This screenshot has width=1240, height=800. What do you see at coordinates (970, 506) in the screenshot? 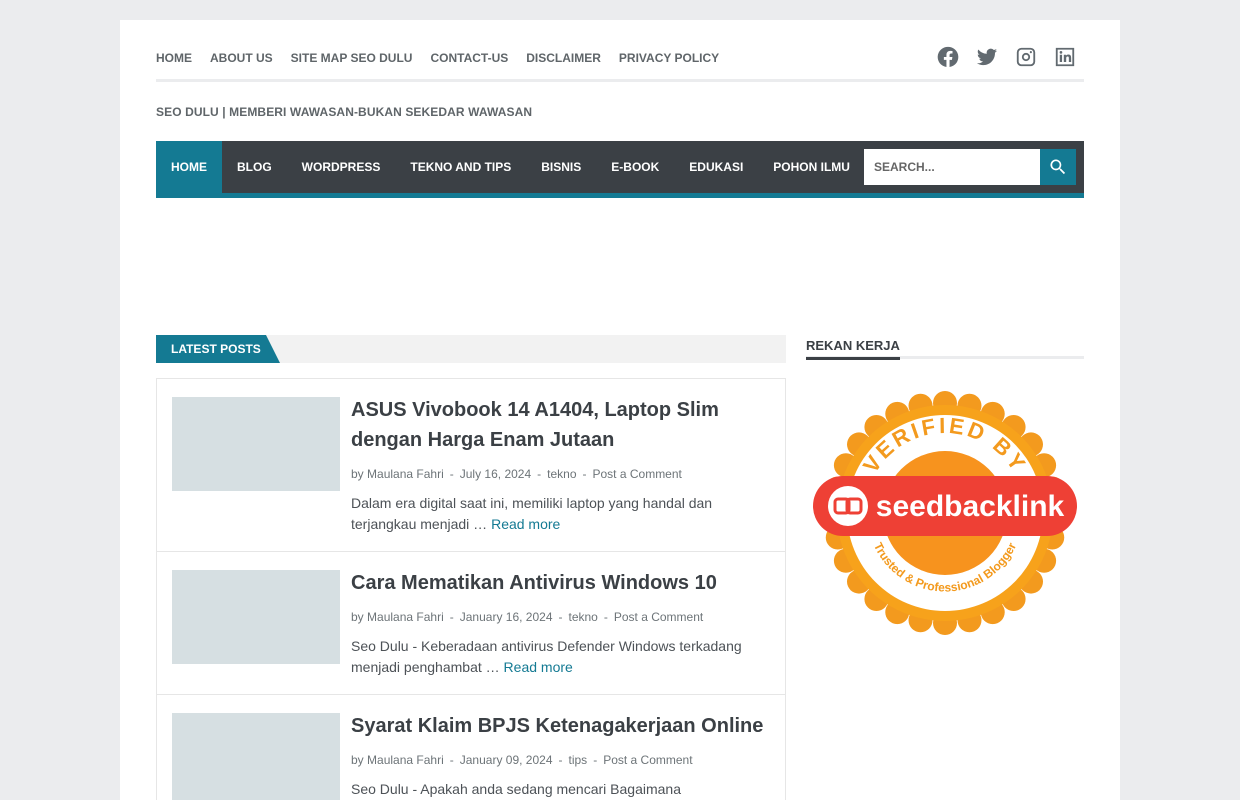
I see `badge-brand-text: seedbacklink` at bounding box center [970, 506].